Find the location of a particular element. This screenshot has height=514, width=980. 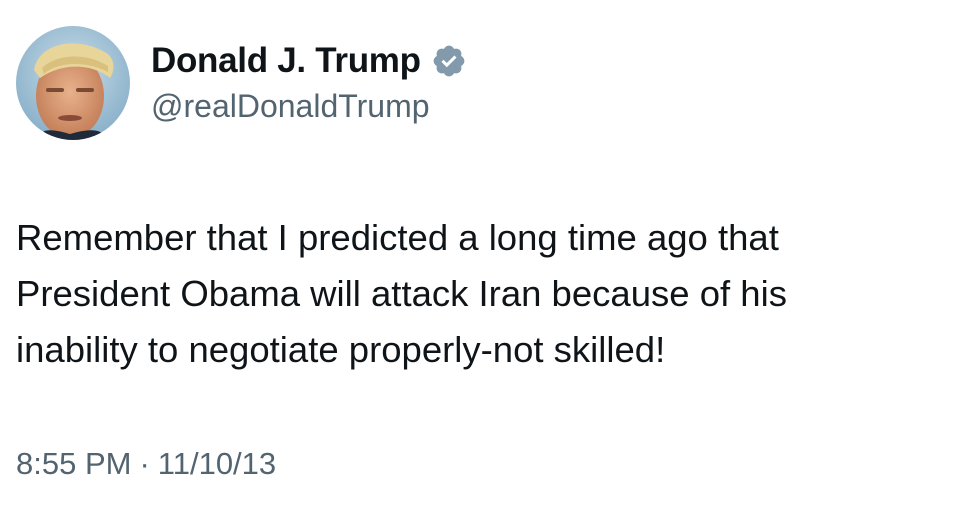

avatar is located at coordinates (73, 83).